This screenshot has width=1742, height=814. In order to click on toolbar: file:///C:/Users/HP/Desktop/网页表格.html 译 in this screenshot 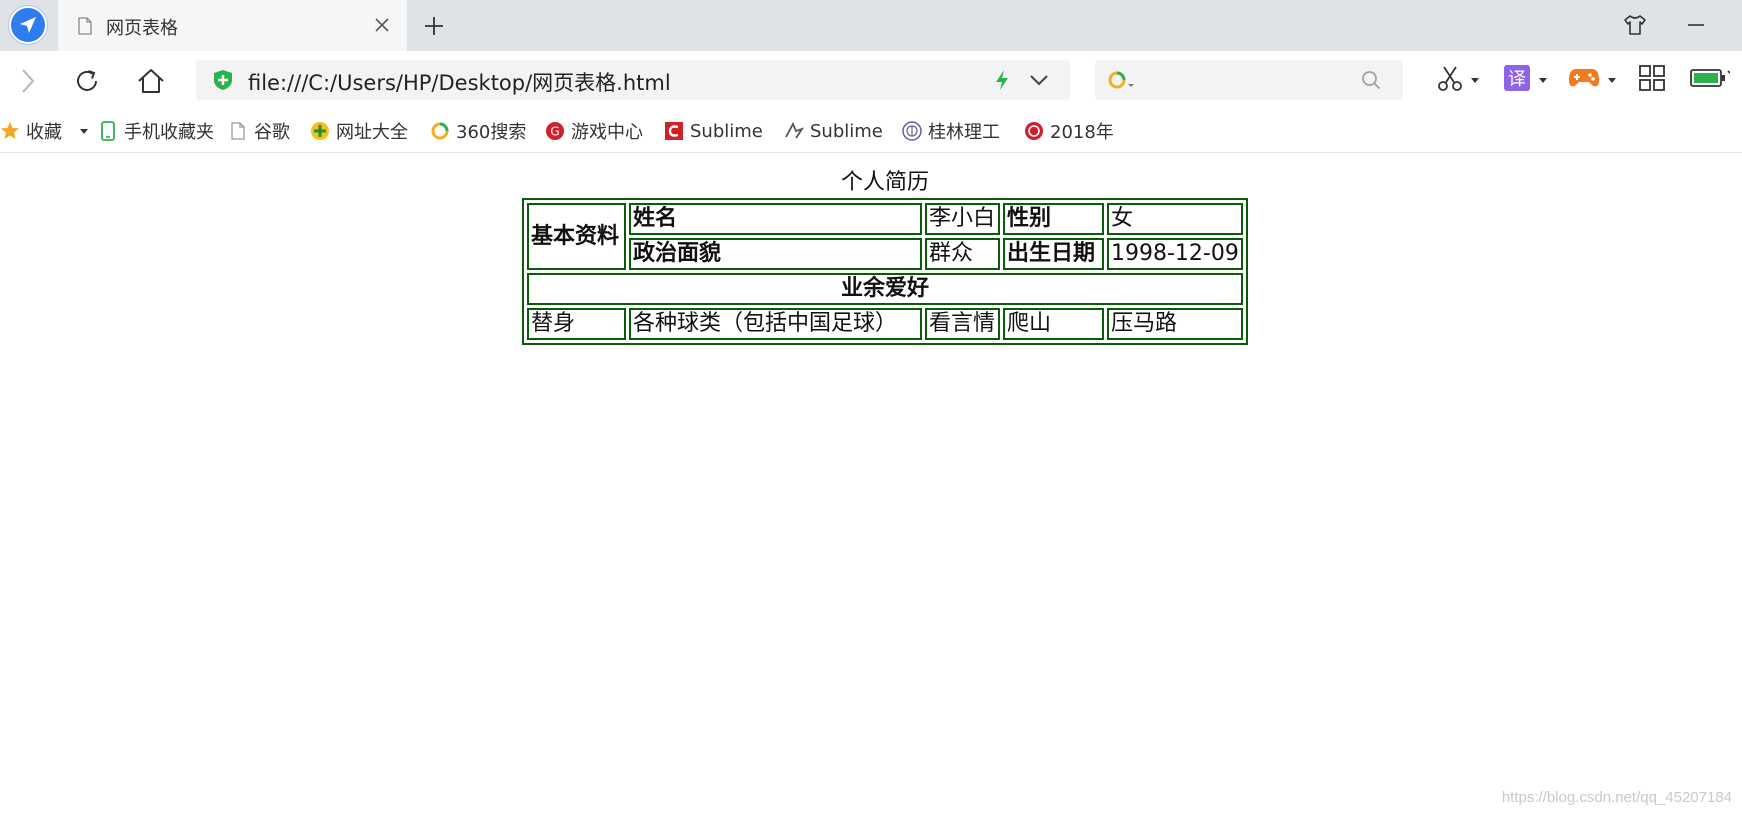, I will do `click(871, 80)`.